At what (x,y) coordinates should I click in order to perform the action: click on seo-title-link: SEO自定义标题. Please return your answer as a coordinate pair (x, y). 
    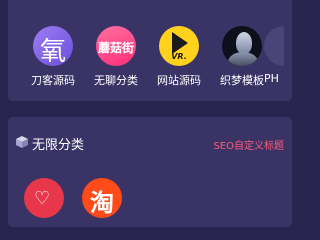
    Looking at the image, I should click on (248, 144).